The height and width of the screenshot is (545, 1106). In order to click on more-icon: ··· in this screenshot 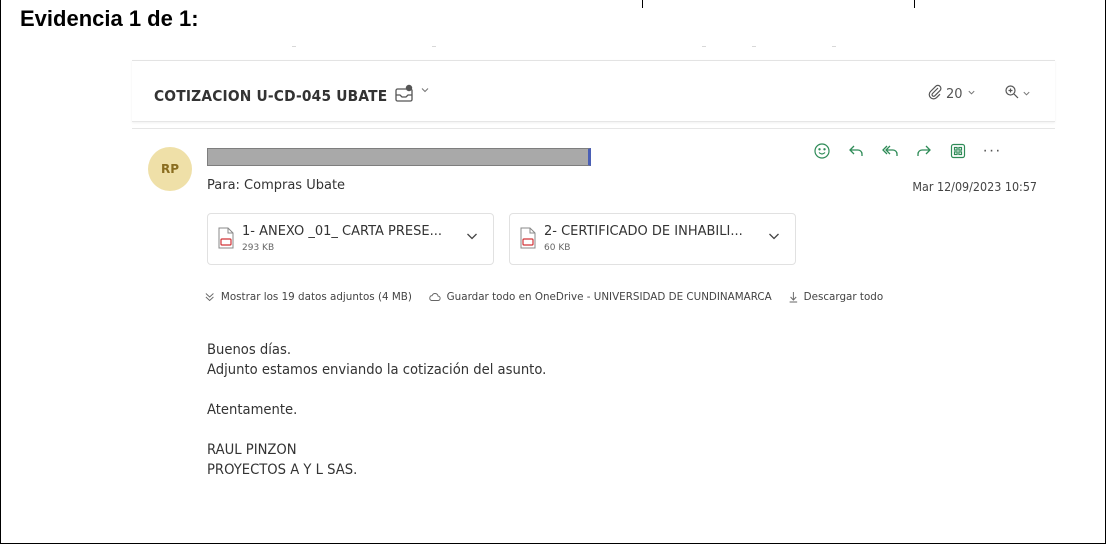, I will do `click(992, 151)`.